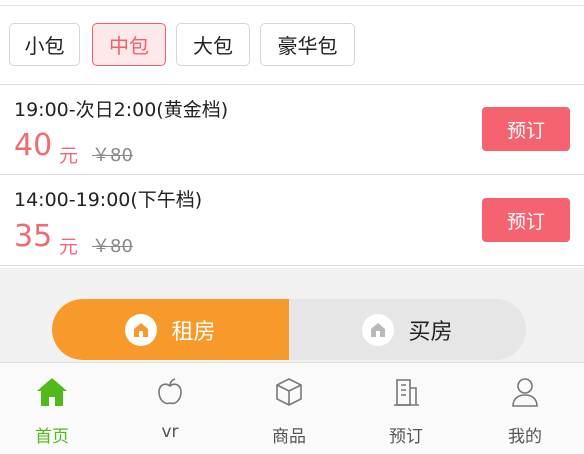 This screenshot has height=454, width=584. I want to click on room-tab-small: 小包, so click(44, 44).